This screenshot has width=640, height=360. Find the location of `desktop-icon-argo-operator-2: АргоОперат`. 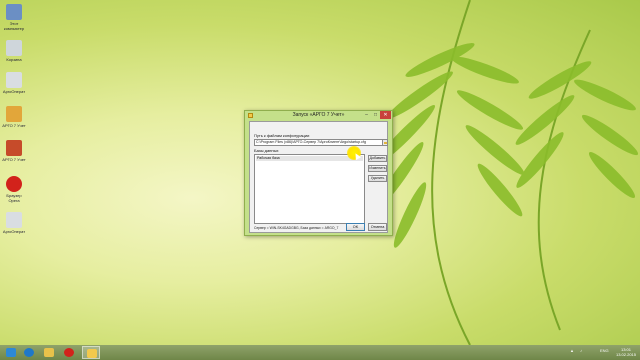

desktop-icon-argo-operator-2: АргоОперат is located at coordinates (14, 223).